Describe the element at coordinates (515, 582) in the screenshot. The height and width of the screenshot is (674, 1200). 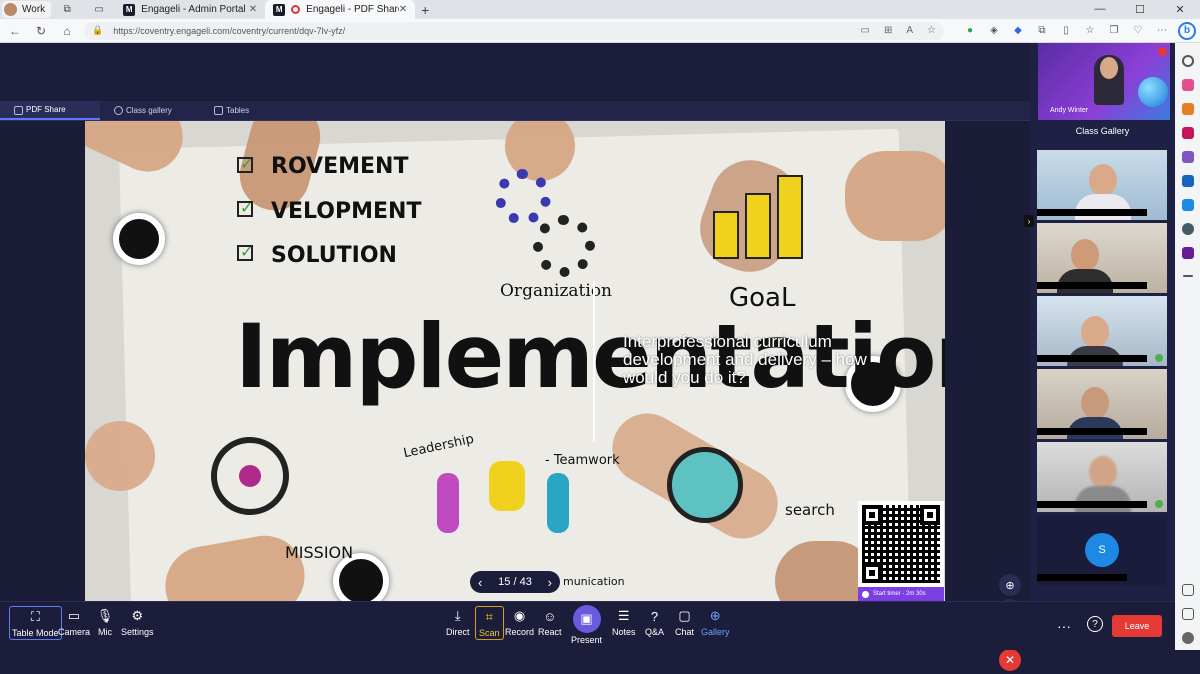
I see `page-indicator: 15 / 43` at that location.